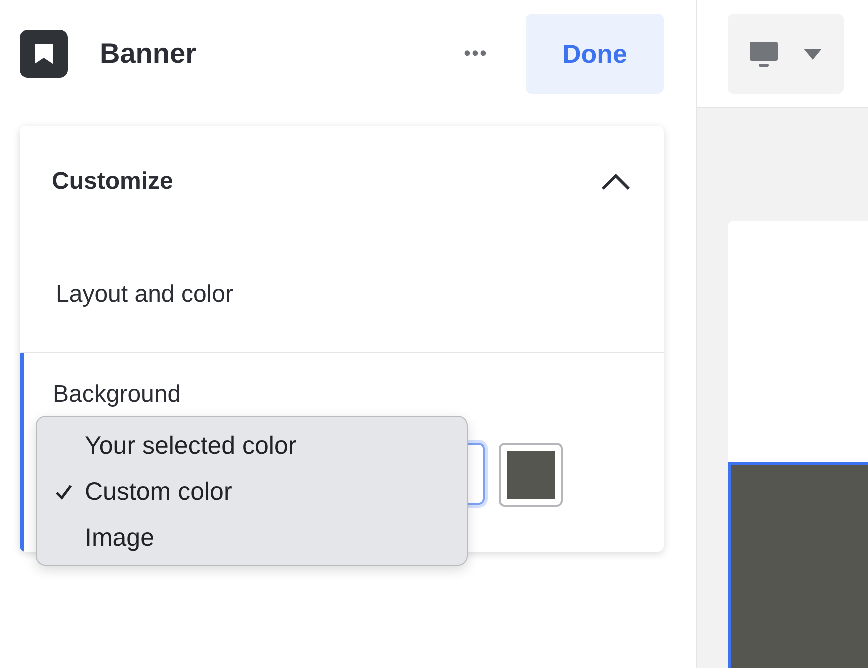 The height and width of the screenshot is (668, 868). What do you see at coordinates (252, 492) in the screenshot?
I see `menu-item: Custom color` at bounding box center [252, 492].